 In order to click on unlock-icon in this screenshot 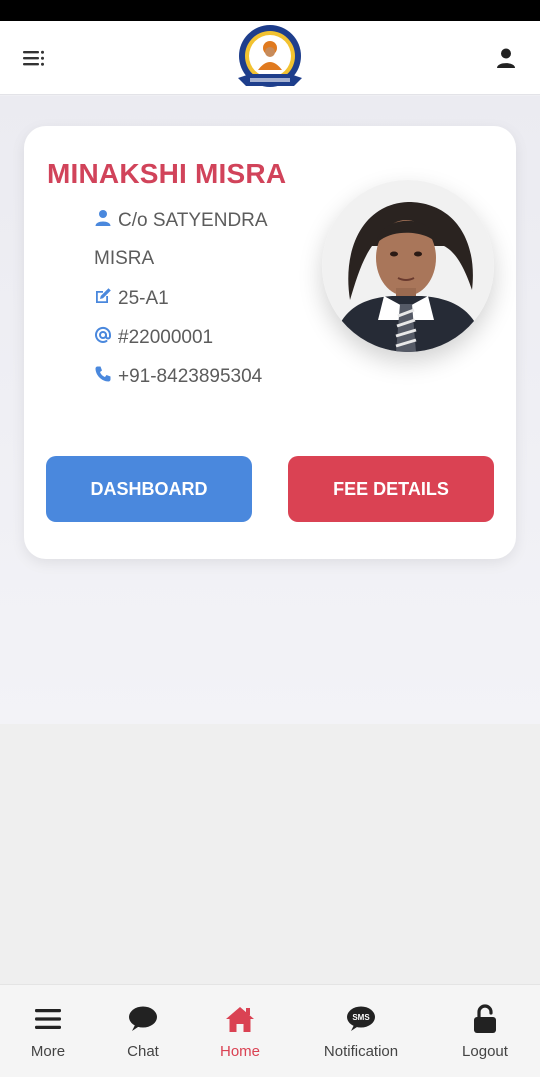, I will do `click(485, 1018)`.